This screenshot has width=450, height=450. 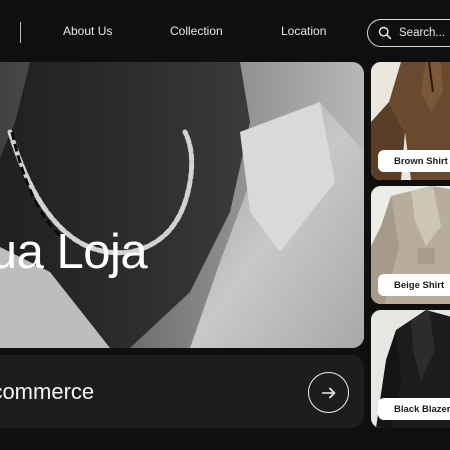 I want to click on nav-link-collection: Collection, so click(x=196, y=31).